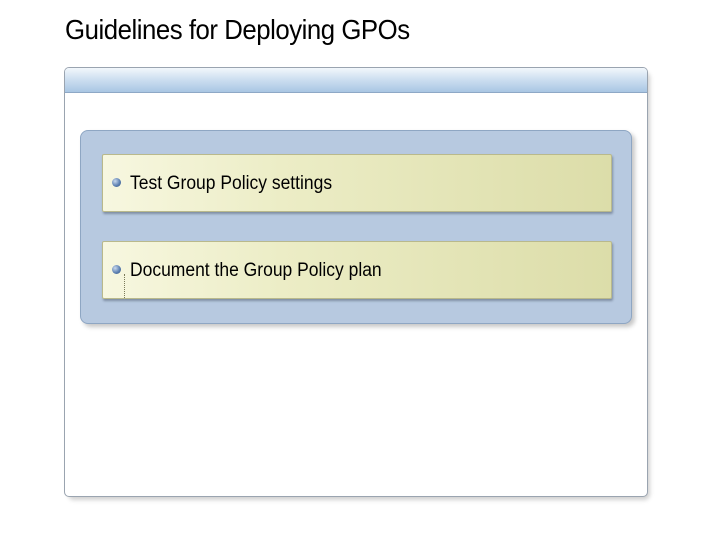  I want to click on bullet-item: Document the Group Policy plan, so click(357, 270).